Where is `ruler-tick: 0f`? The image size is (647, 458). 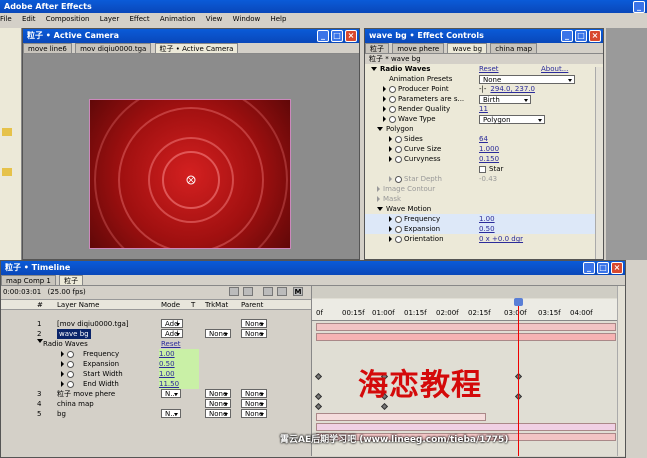 ruler-tick: 0f is located at coordinates (319, 313).